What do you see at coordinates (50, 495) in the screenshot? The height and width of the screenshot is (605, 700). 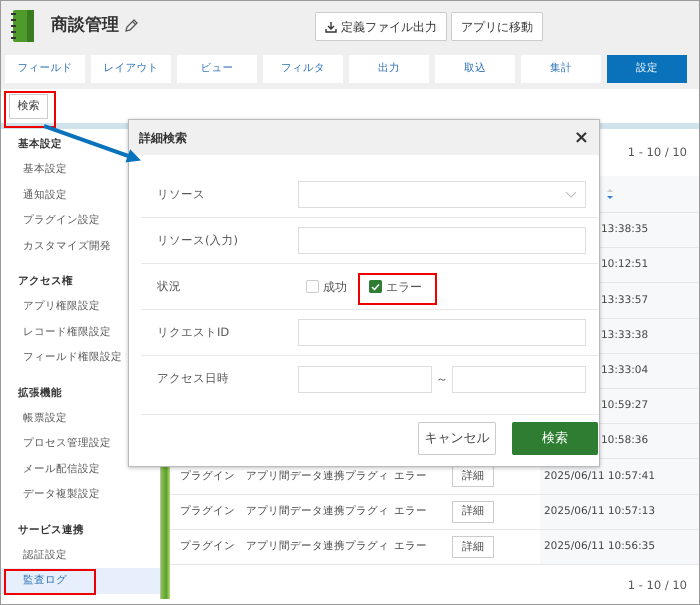 I see `sidebar-item: データ複製設定` at bounding box center [50, 495].